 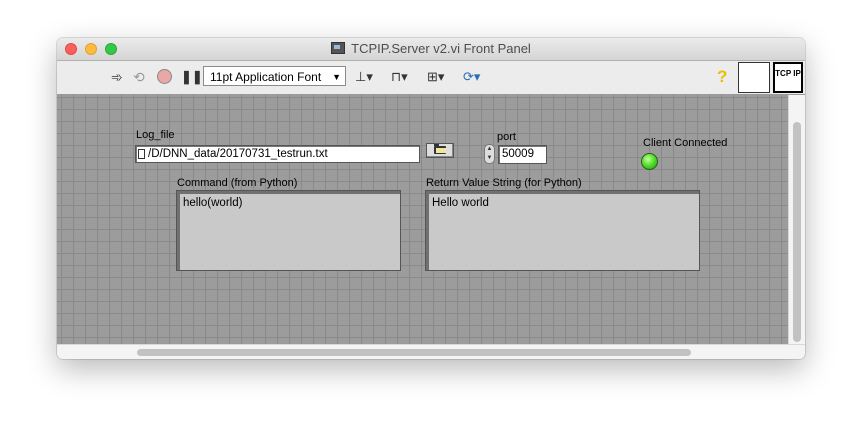 I want to click on log-file-path-control: /D/DNN_data/20170731_testrun.txt, so click(x=277, y=154).